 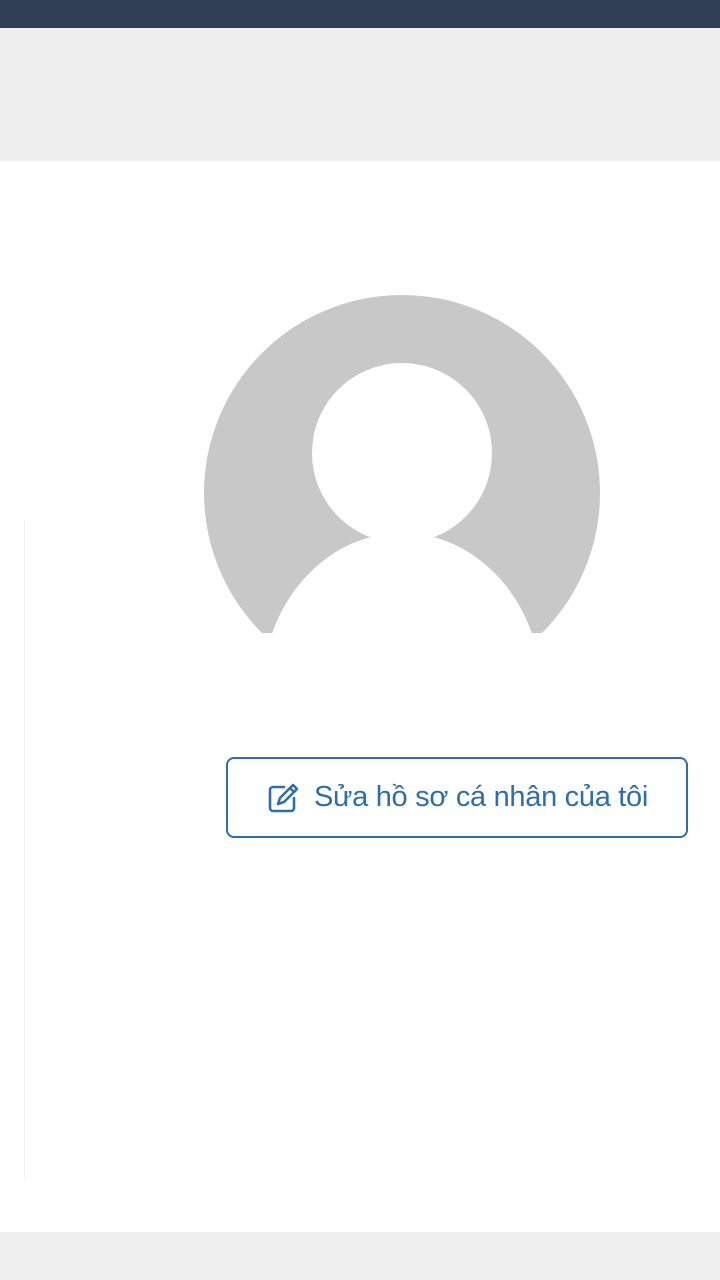 I want to click on footer-band, so click(x=360, y=1256).